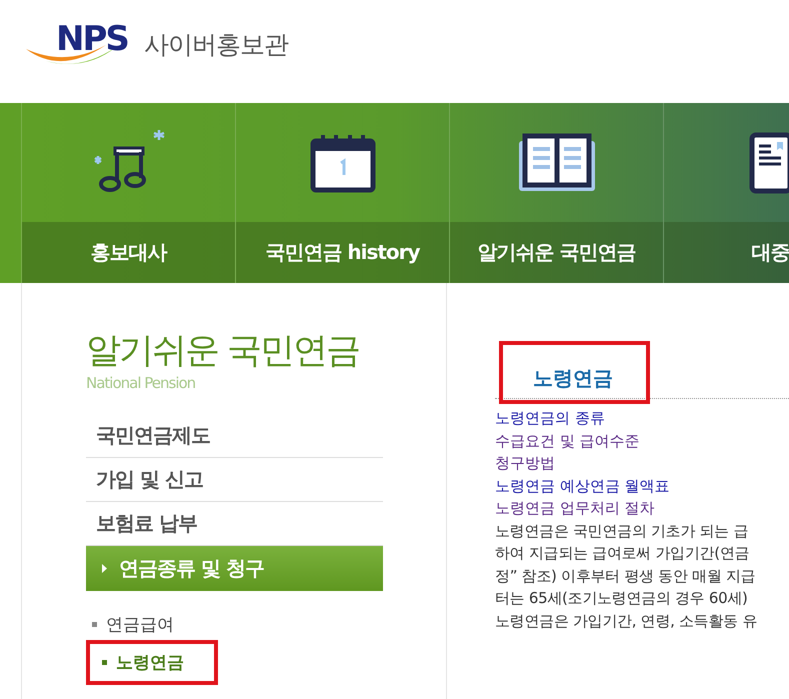 The image size is (789, 699). Describe the element at coordinates (626, 621) in the screenshot. I see `paragraph-line: 노령연금은 가입기간, 연령, 소득활동 유` at that location.